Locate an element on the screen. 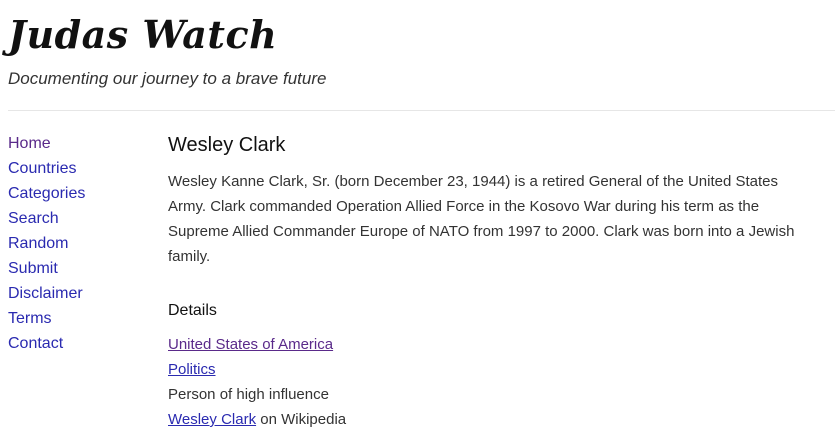  sidebar-link-contact: Contact is located at coordinates (35, 343).